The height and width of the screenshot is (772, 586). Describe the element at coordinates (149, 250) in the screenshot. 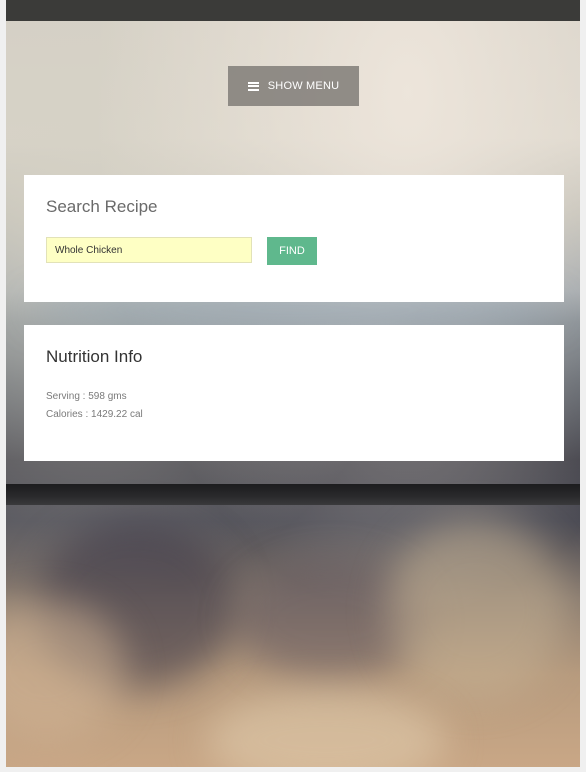

I see `recipe-search-input` at that location.